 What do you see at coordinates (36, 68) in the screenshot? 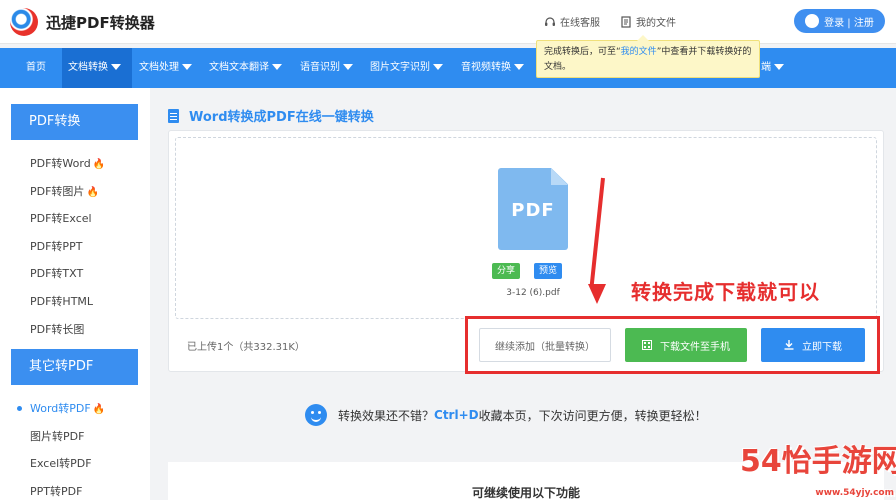
I see `nav-item-home: 首页` at bounding box center [36, 68].